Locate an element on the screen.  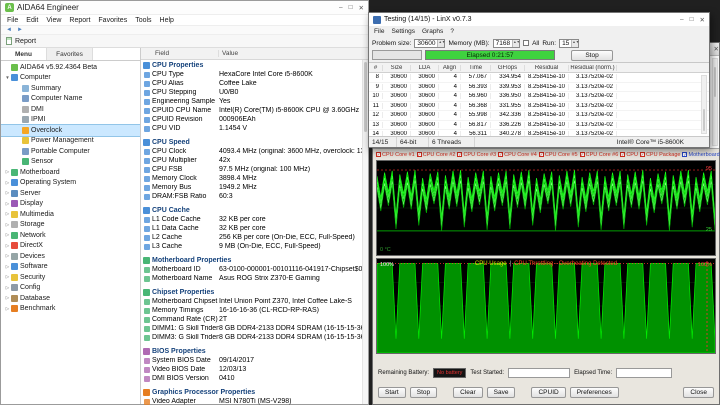
detail-row: Memory Clock 3898.4 MHz is located at coordinates (254, 178).